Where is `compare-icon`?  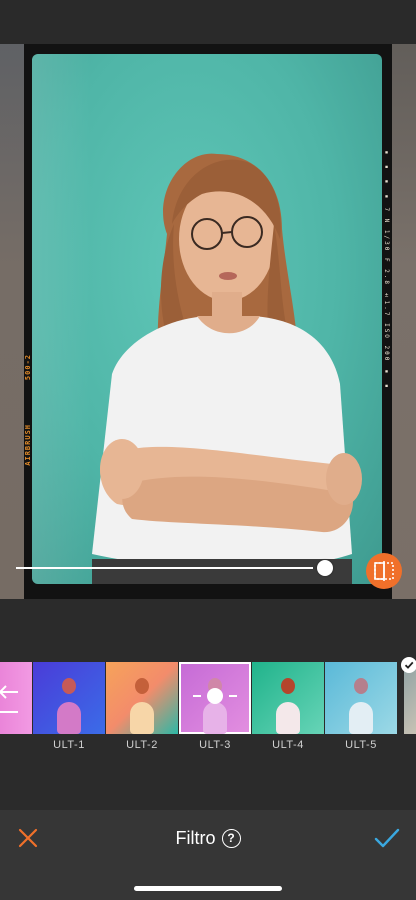
compare-icon is located at coordinates (384, 571).